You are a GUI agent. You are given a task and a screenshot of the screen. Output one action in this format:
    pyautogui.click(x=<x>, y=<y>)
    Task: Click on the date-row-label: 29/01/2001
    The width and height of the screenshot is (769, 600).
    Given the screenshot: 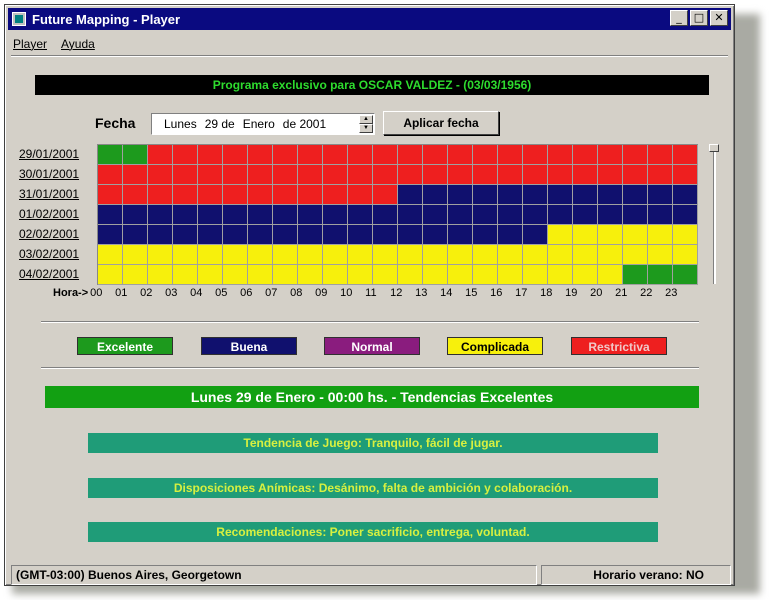 What is the action you would take?
    pyautogui.click(x=49, y=154)
    